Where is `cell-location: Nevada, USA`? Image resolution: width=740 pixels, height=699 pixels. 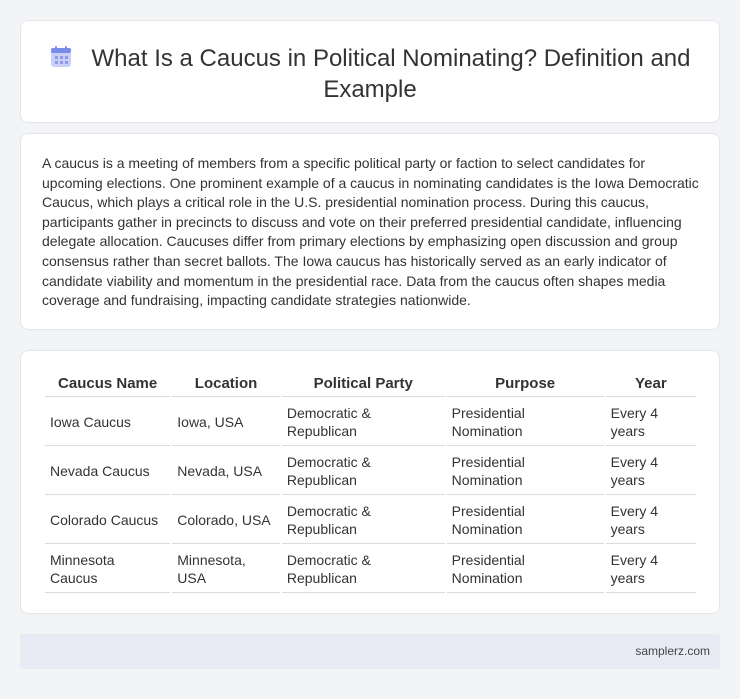 cell-location: Nevada, USA is located at coordinates (226, 471).